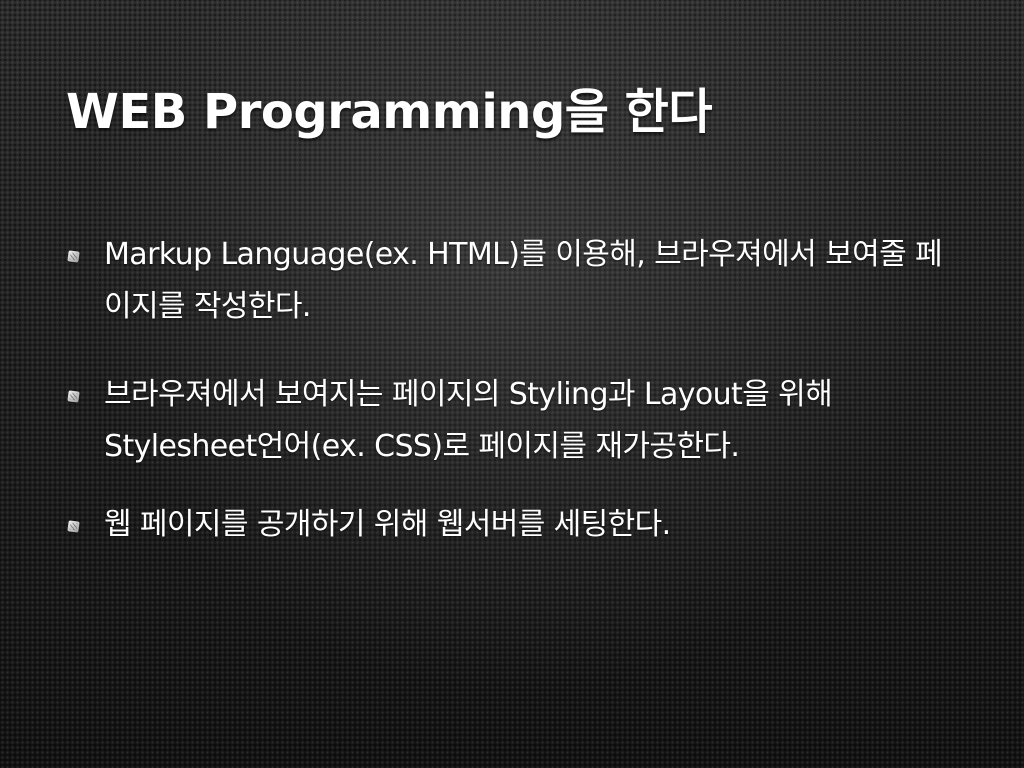 The image size is (1024, 768). What do you see at coordinates (389, 112) in the screenshot?
I see `slide-title: WEB Programming을 한다` at bounding box center [389, 112].